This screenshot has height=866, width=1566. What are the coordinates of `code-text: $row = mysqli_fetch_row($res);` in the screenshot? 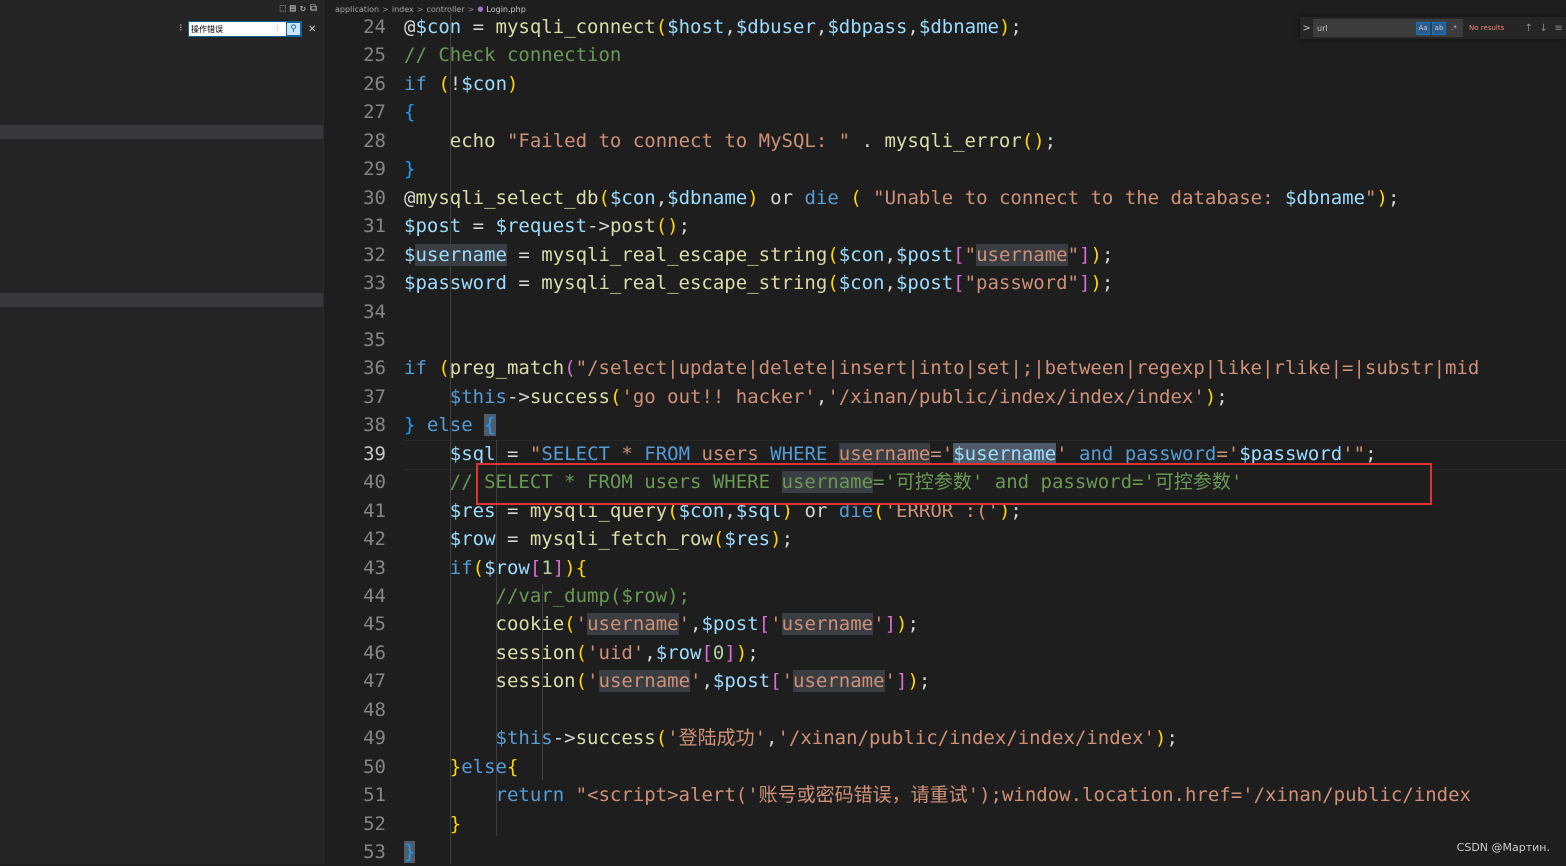 It's located at (598, 539).